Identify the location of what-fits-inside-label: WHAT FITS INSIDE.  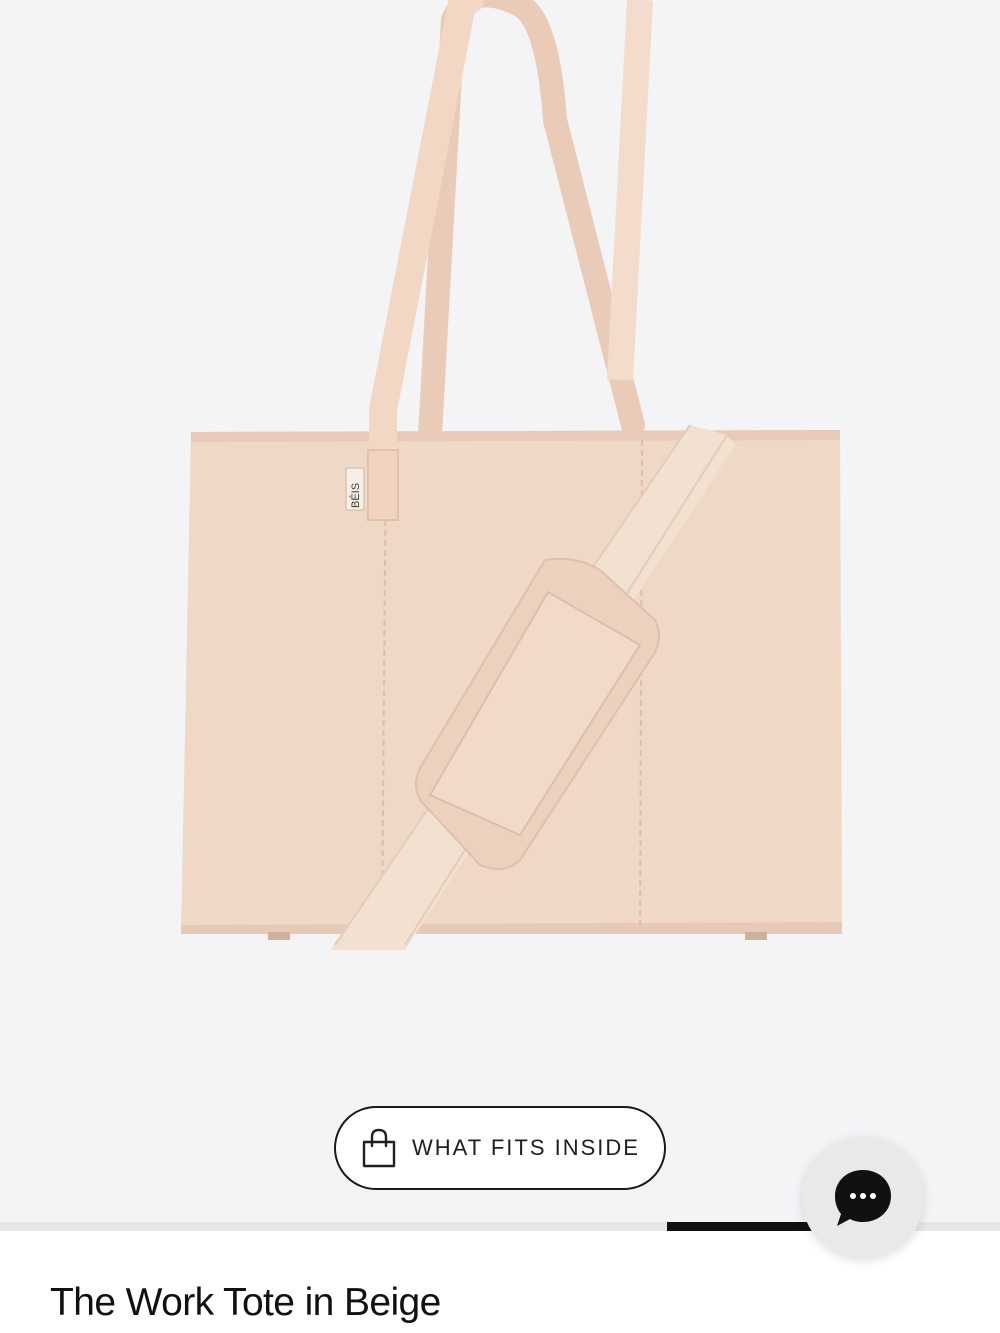
(526, 1147).